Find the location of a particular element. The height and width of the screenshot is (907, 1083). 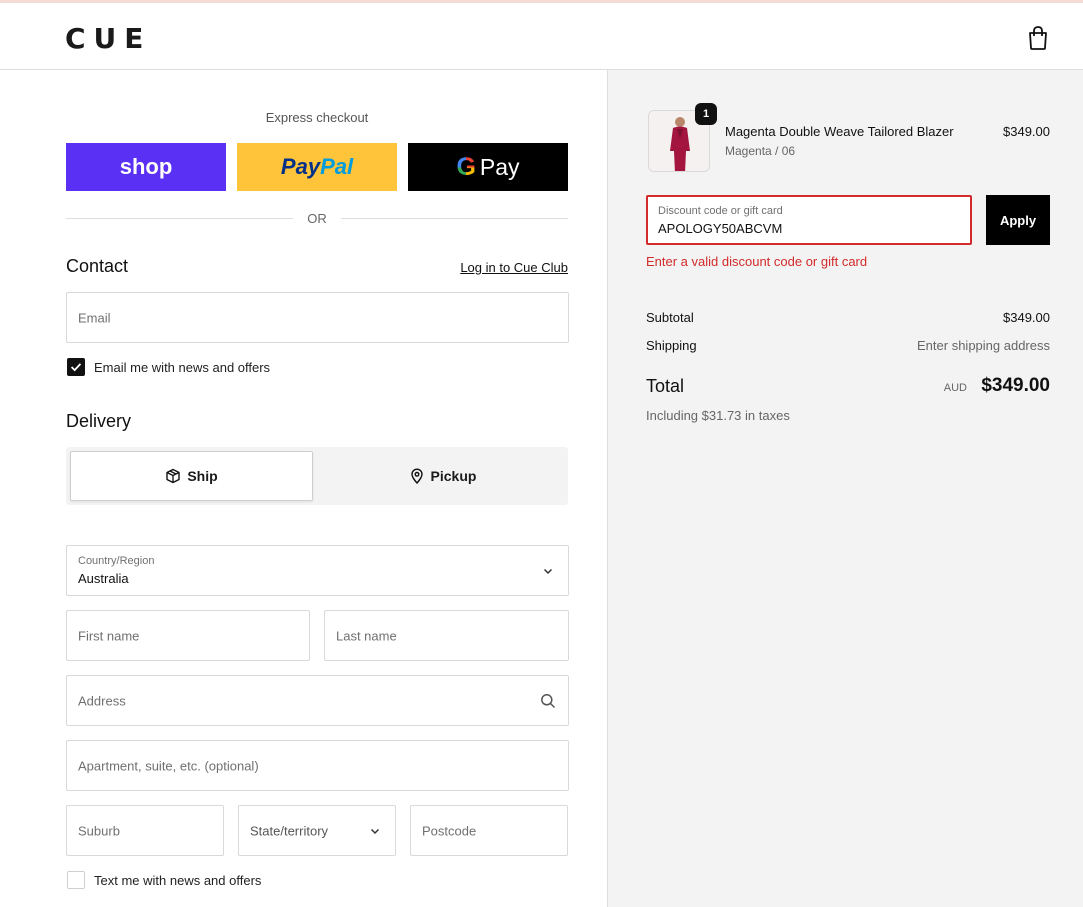

last-name-placeholder: Last name is located at coordinates (366, 635).